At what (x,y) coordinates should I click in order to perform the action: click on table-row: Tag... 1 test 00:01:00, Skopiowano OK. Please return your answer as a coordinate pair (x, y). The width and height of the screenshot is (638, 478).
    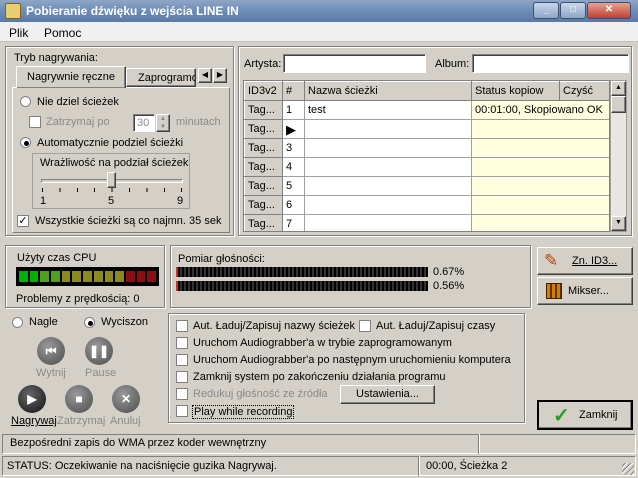
    Looking at the image, I should click on (426, 110).